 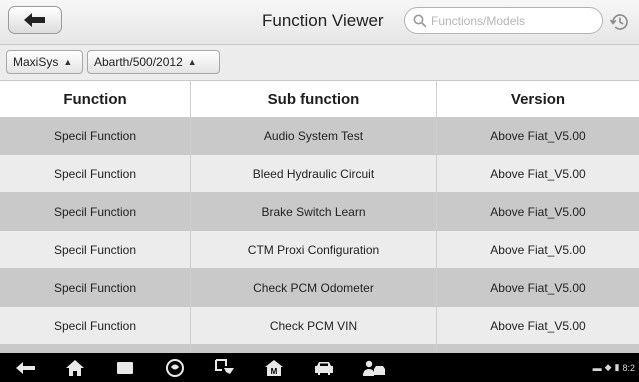 I want to click on search-box, so click(x=503, y=20).